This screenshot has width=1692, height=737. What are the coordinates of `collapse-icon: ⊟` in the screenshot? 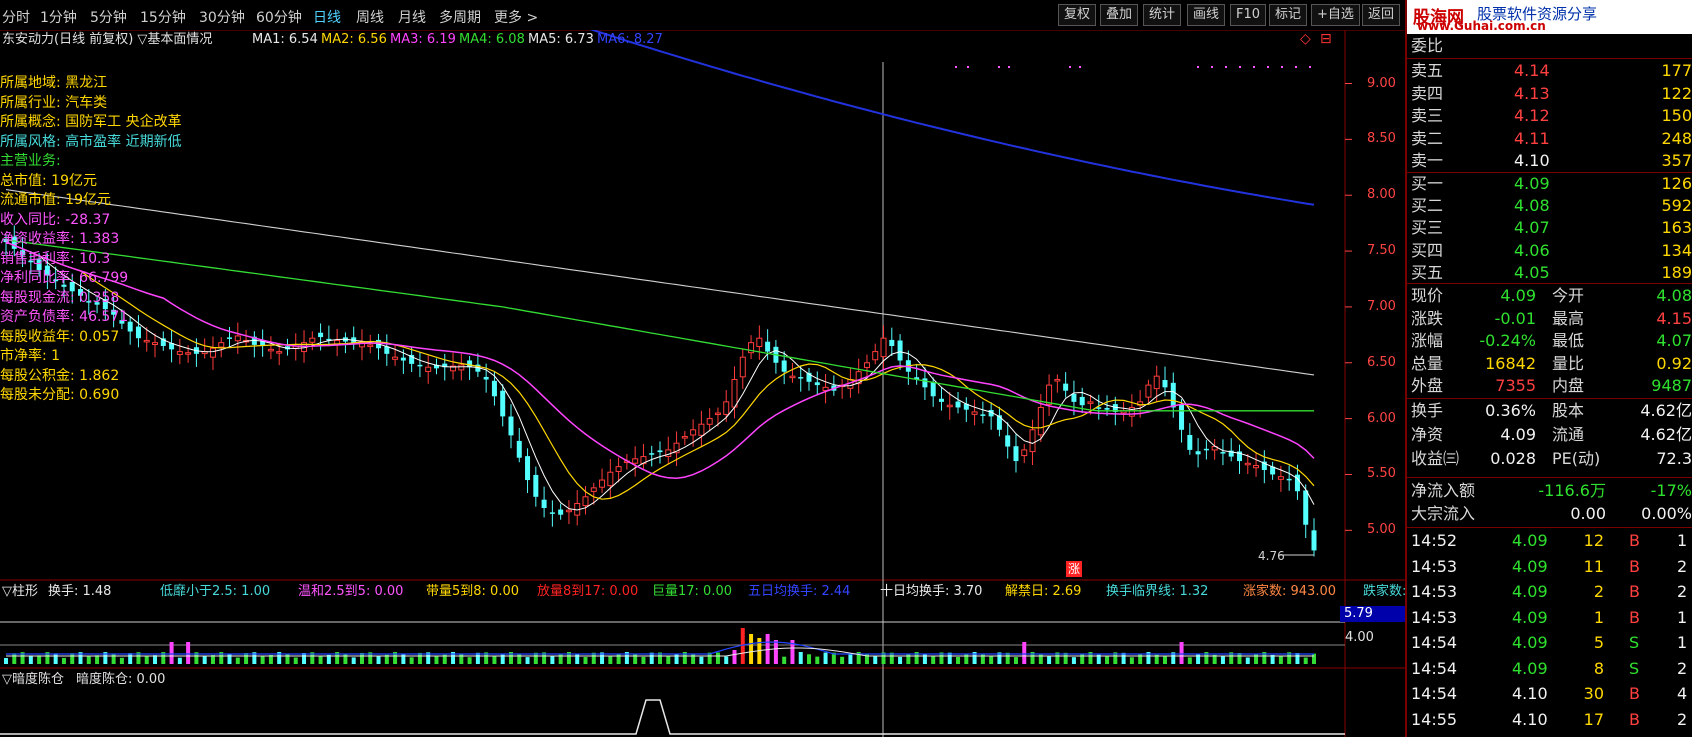 It's located at (1326, 39).